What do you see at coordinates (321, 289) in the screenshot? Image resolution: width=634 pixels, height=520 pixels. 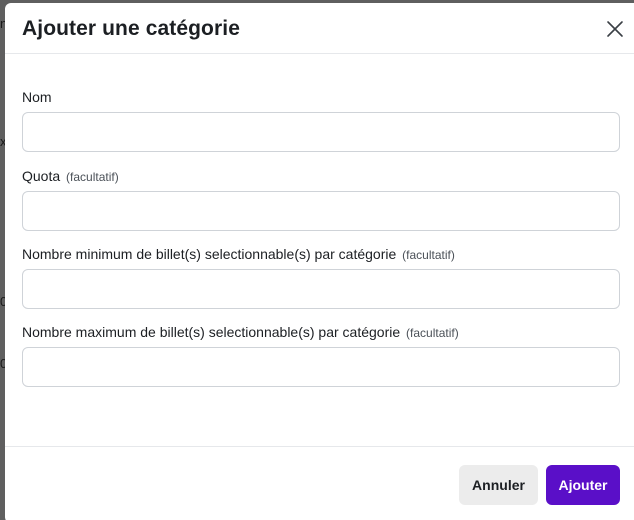 I see `min-tickets-input` at bounding box center [321, 289].